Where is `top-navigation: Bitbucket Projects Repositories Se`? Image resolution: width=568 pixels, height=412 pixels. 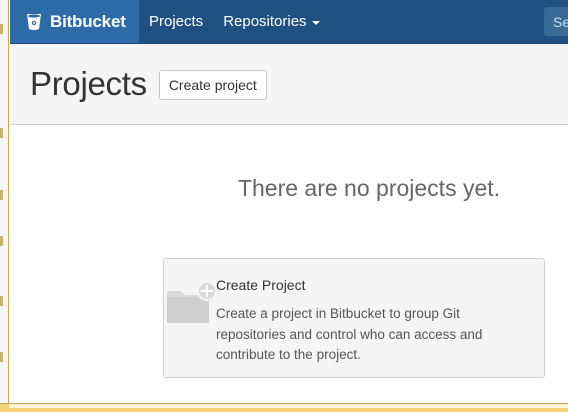 top-navigation: Bitbucket Projects Repositories Se is located at coordinates (289, 22).